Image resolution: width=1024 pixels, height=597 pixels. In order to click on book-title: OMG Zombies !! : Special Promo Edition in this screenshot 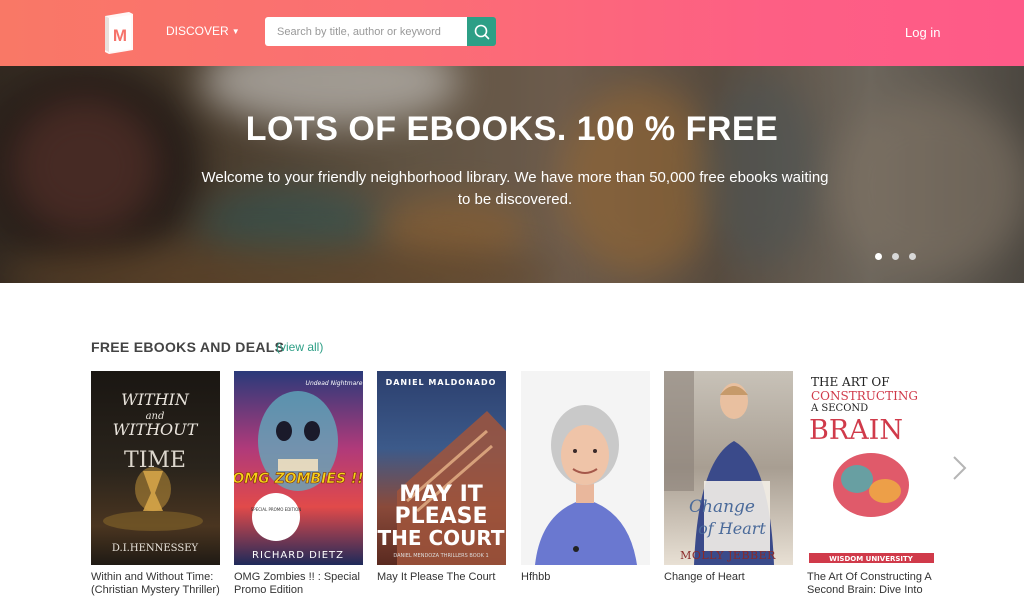, I will do `click(298, 584)`.